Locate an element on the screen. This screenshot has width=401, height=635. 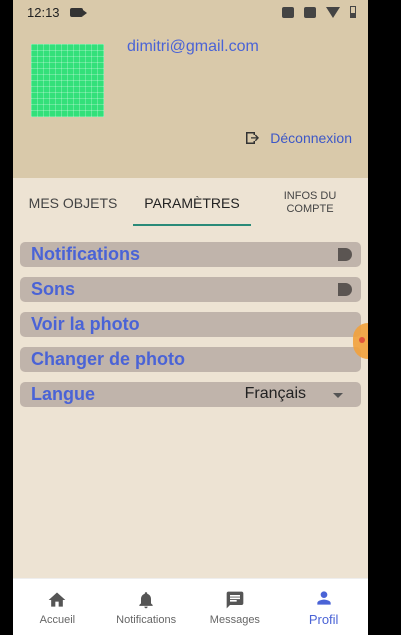
home-icon is located at coordinates (57, 599).